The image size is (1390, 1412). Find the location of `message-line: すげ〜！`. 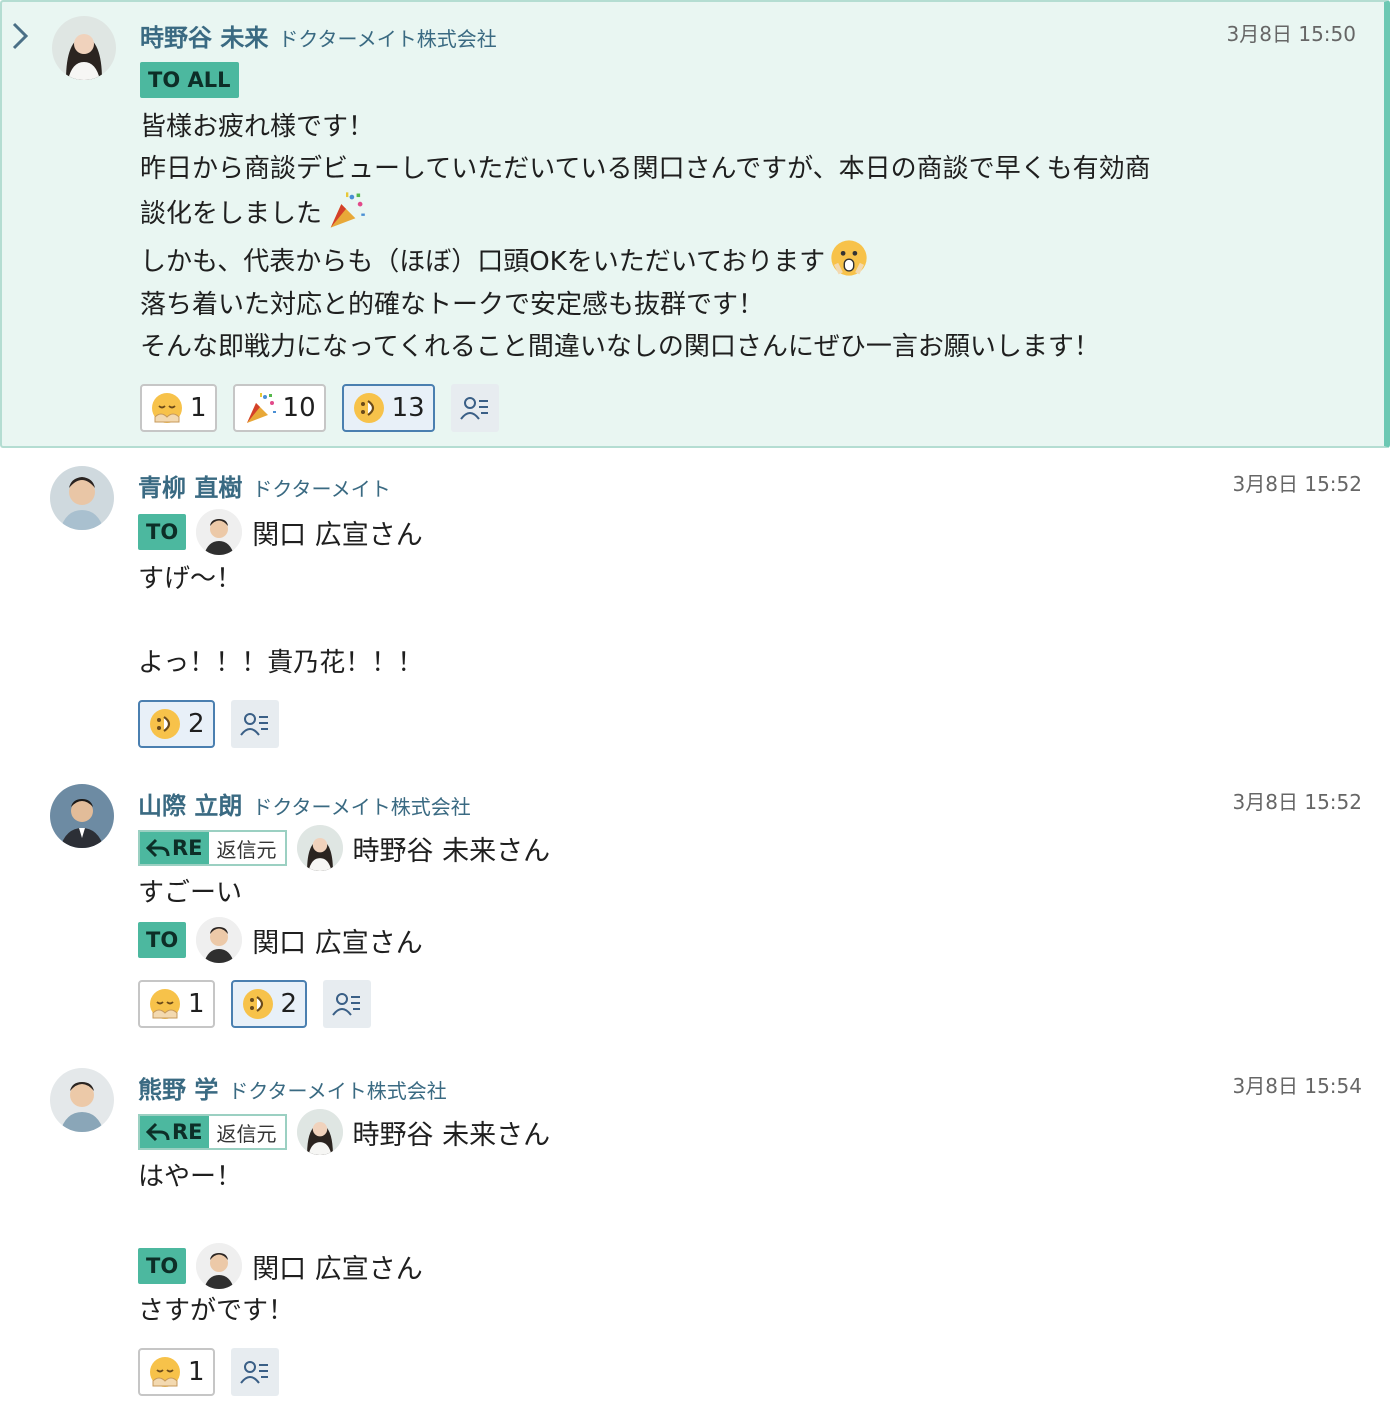

message-line: すげ〜！ is located at coordinates (190, 579).